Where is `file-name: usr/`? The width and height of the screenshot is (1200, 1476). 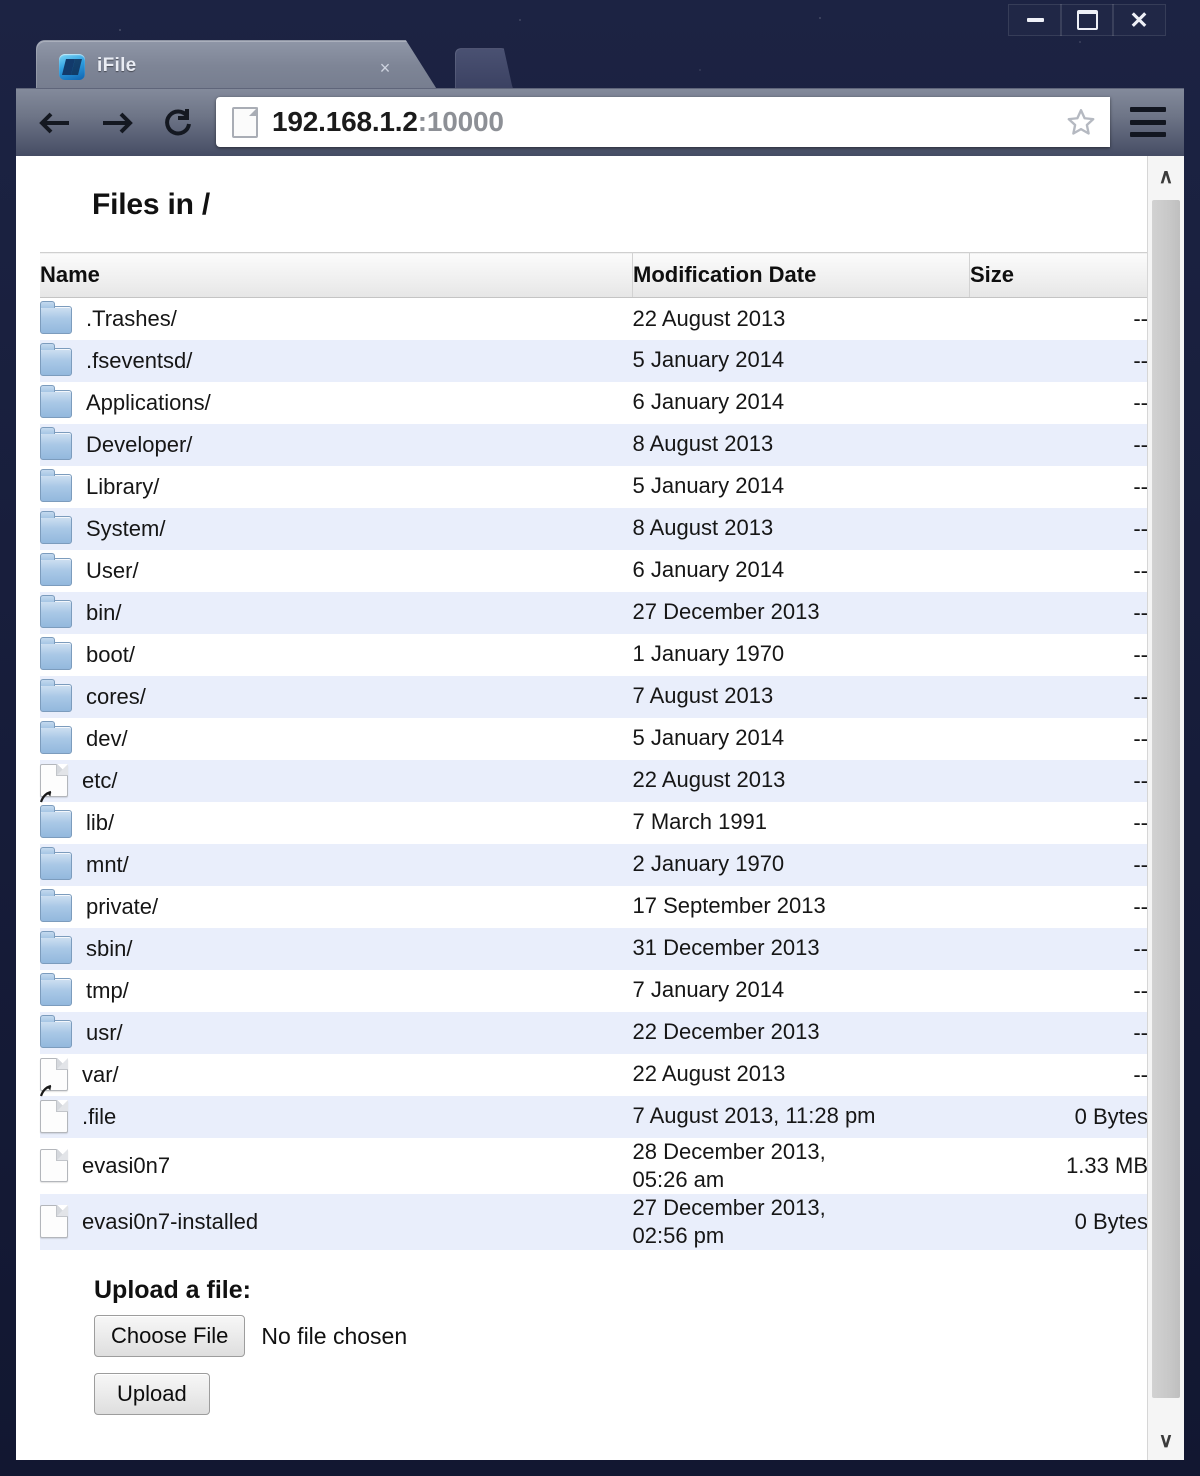
file-name: usr/ is located at coordinates (104, 1033).